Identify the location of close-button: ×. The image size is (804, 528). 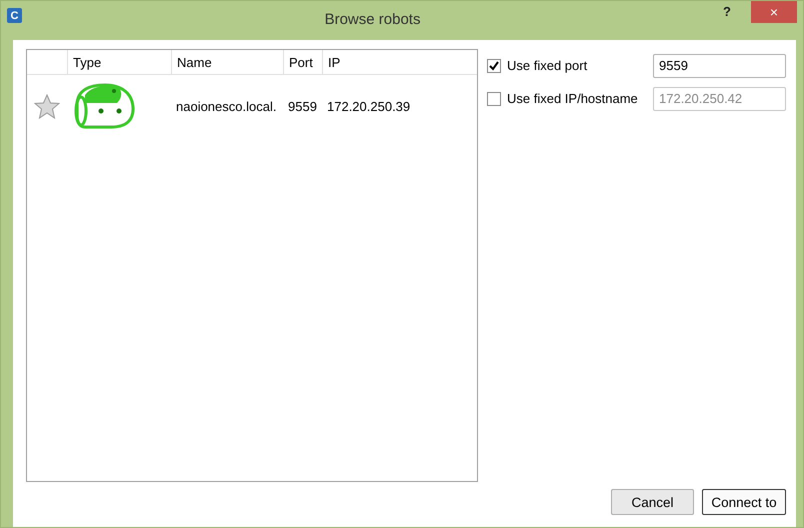
(774, 11).